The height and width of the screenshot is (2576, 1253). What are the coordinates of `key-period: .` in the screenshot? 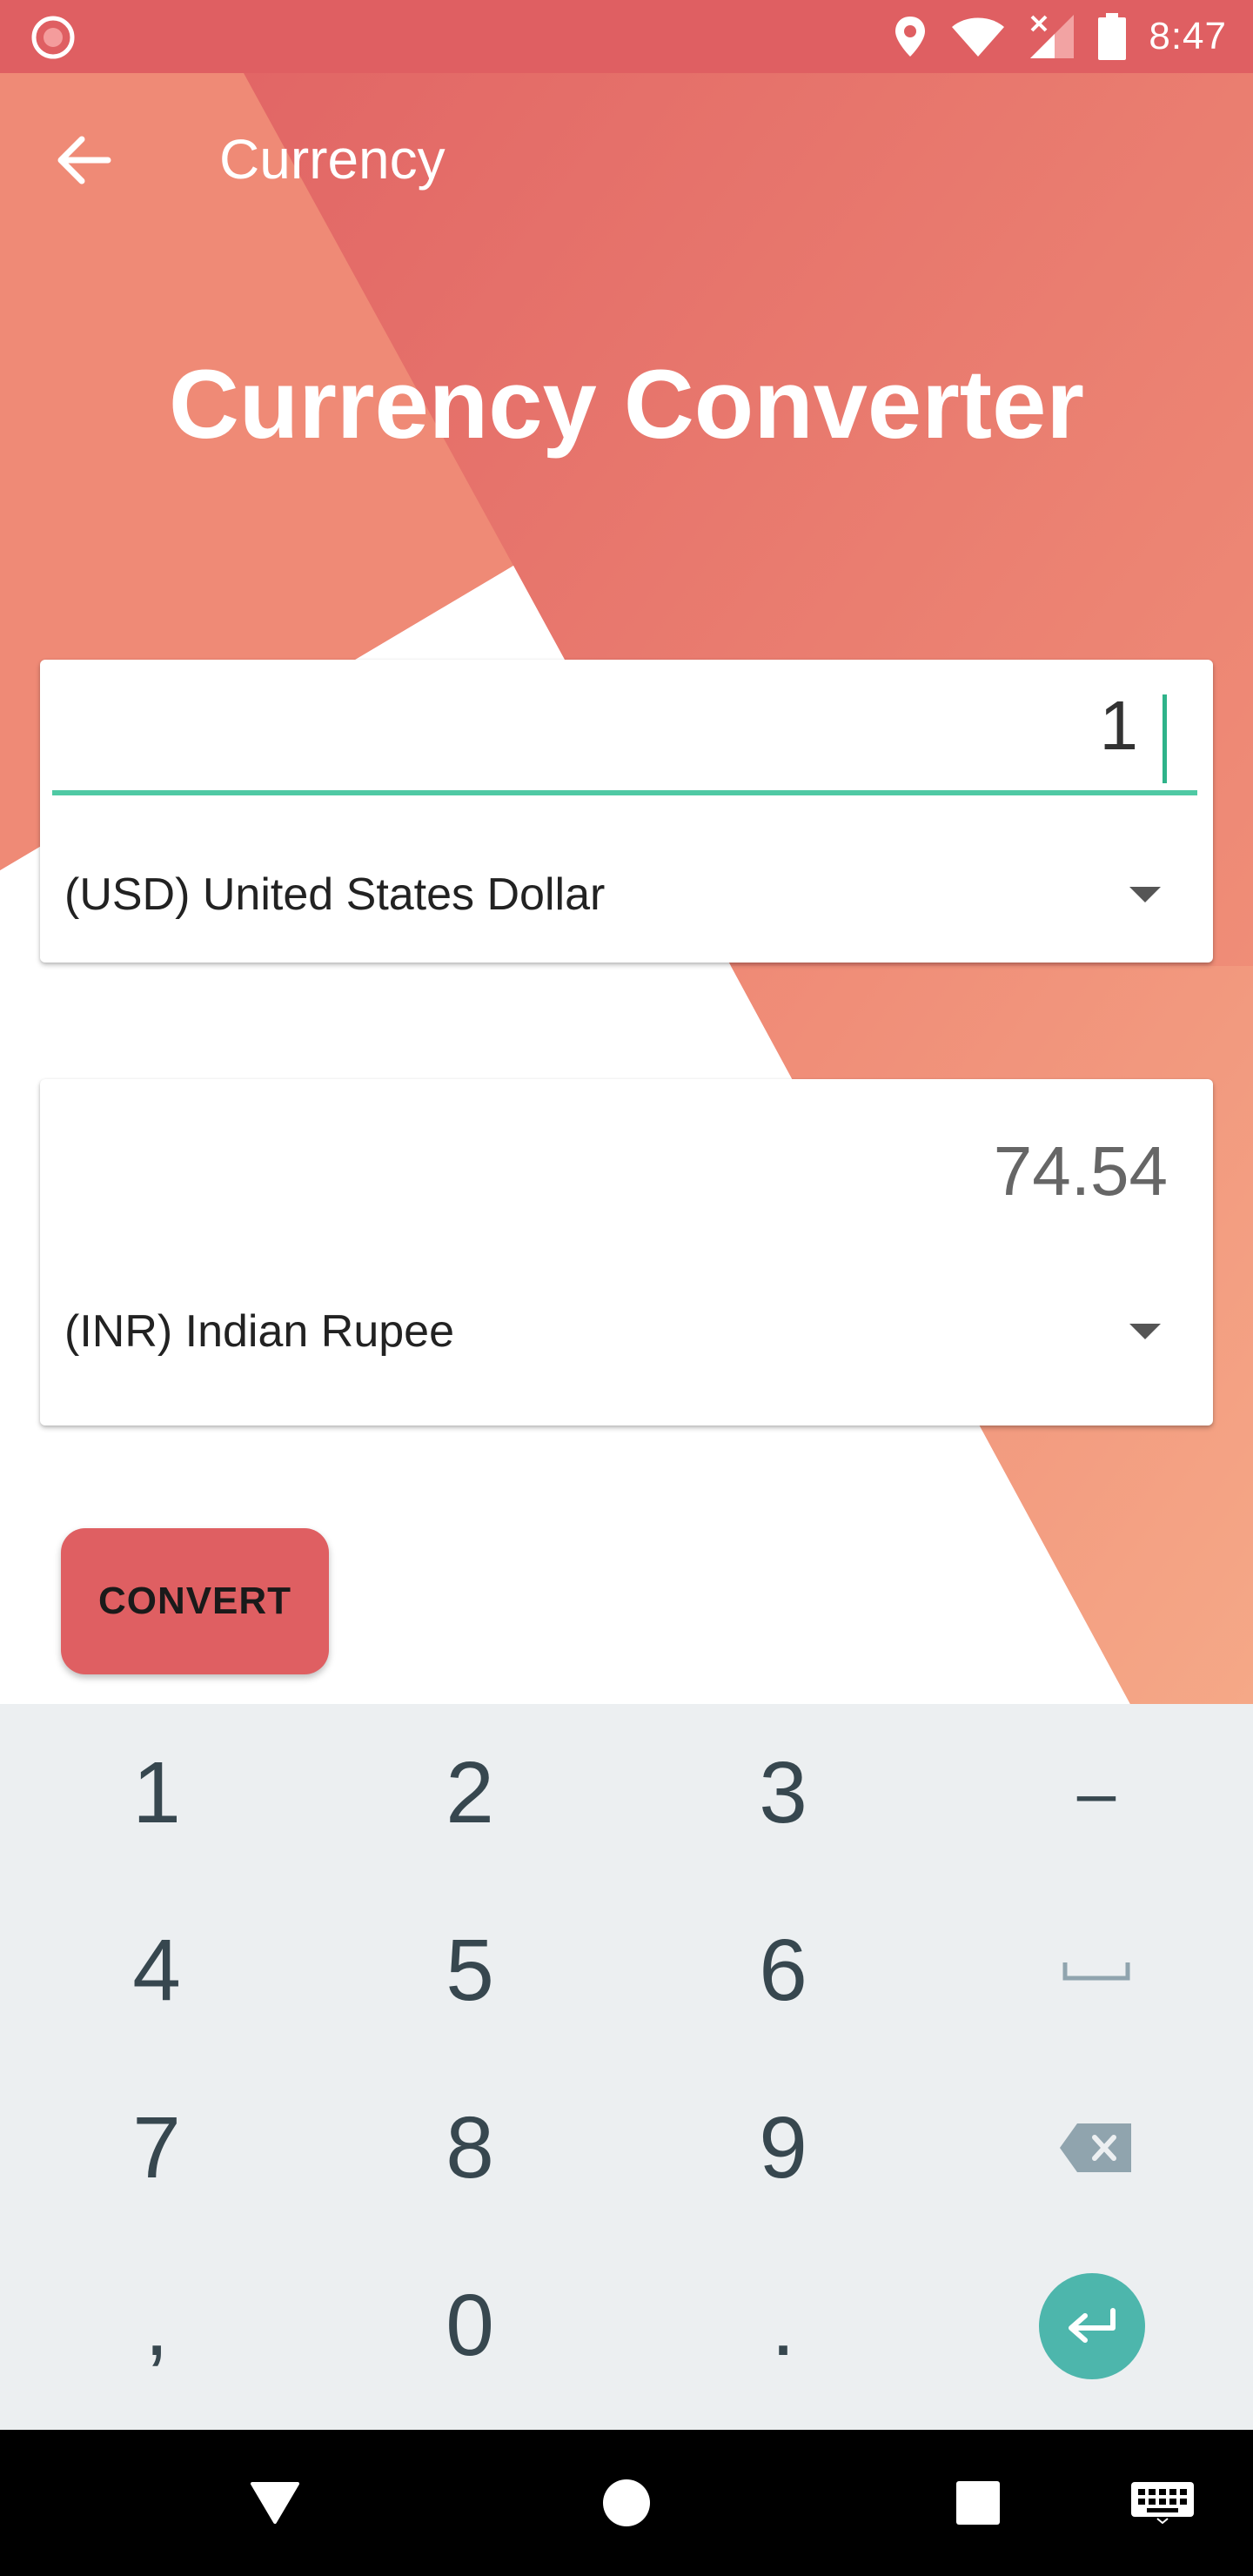 It's located at (783, 2325).